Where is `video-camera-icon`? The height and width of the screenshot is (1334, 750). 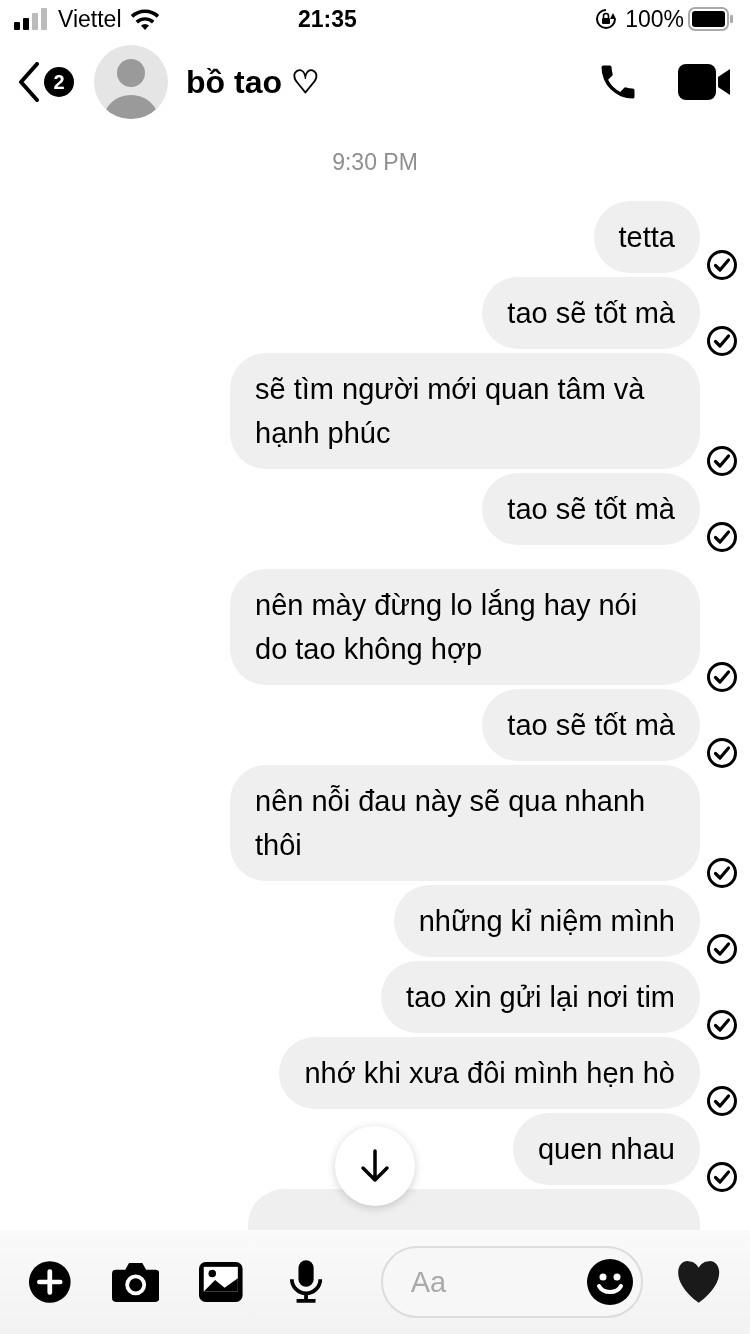
video-camera-icon is located at coordinates (705, 81).